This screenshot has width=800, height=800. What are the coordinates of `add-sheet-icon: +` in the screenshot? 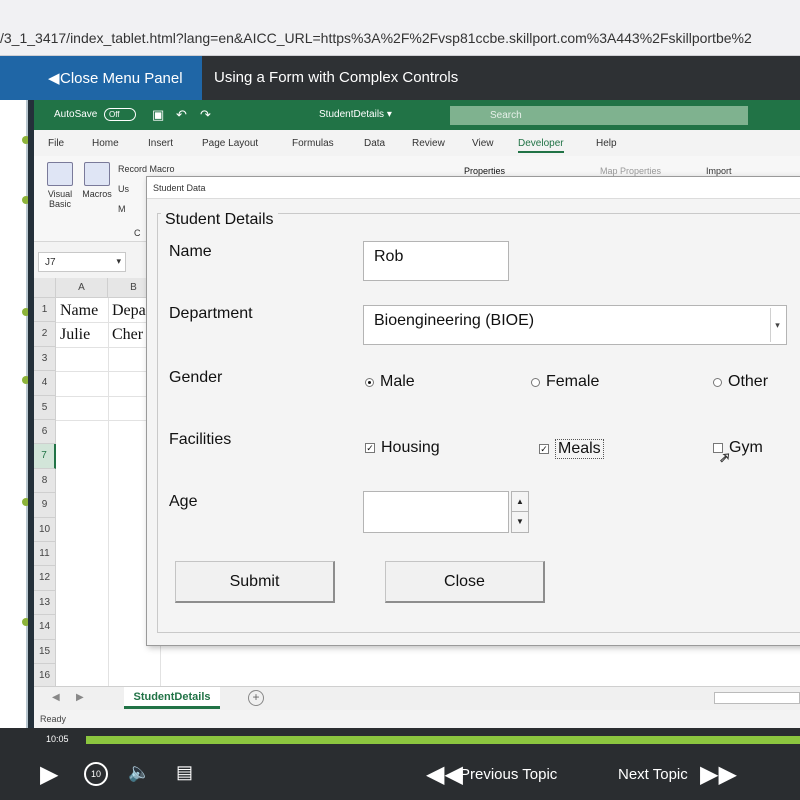 It's located at (256, 698).